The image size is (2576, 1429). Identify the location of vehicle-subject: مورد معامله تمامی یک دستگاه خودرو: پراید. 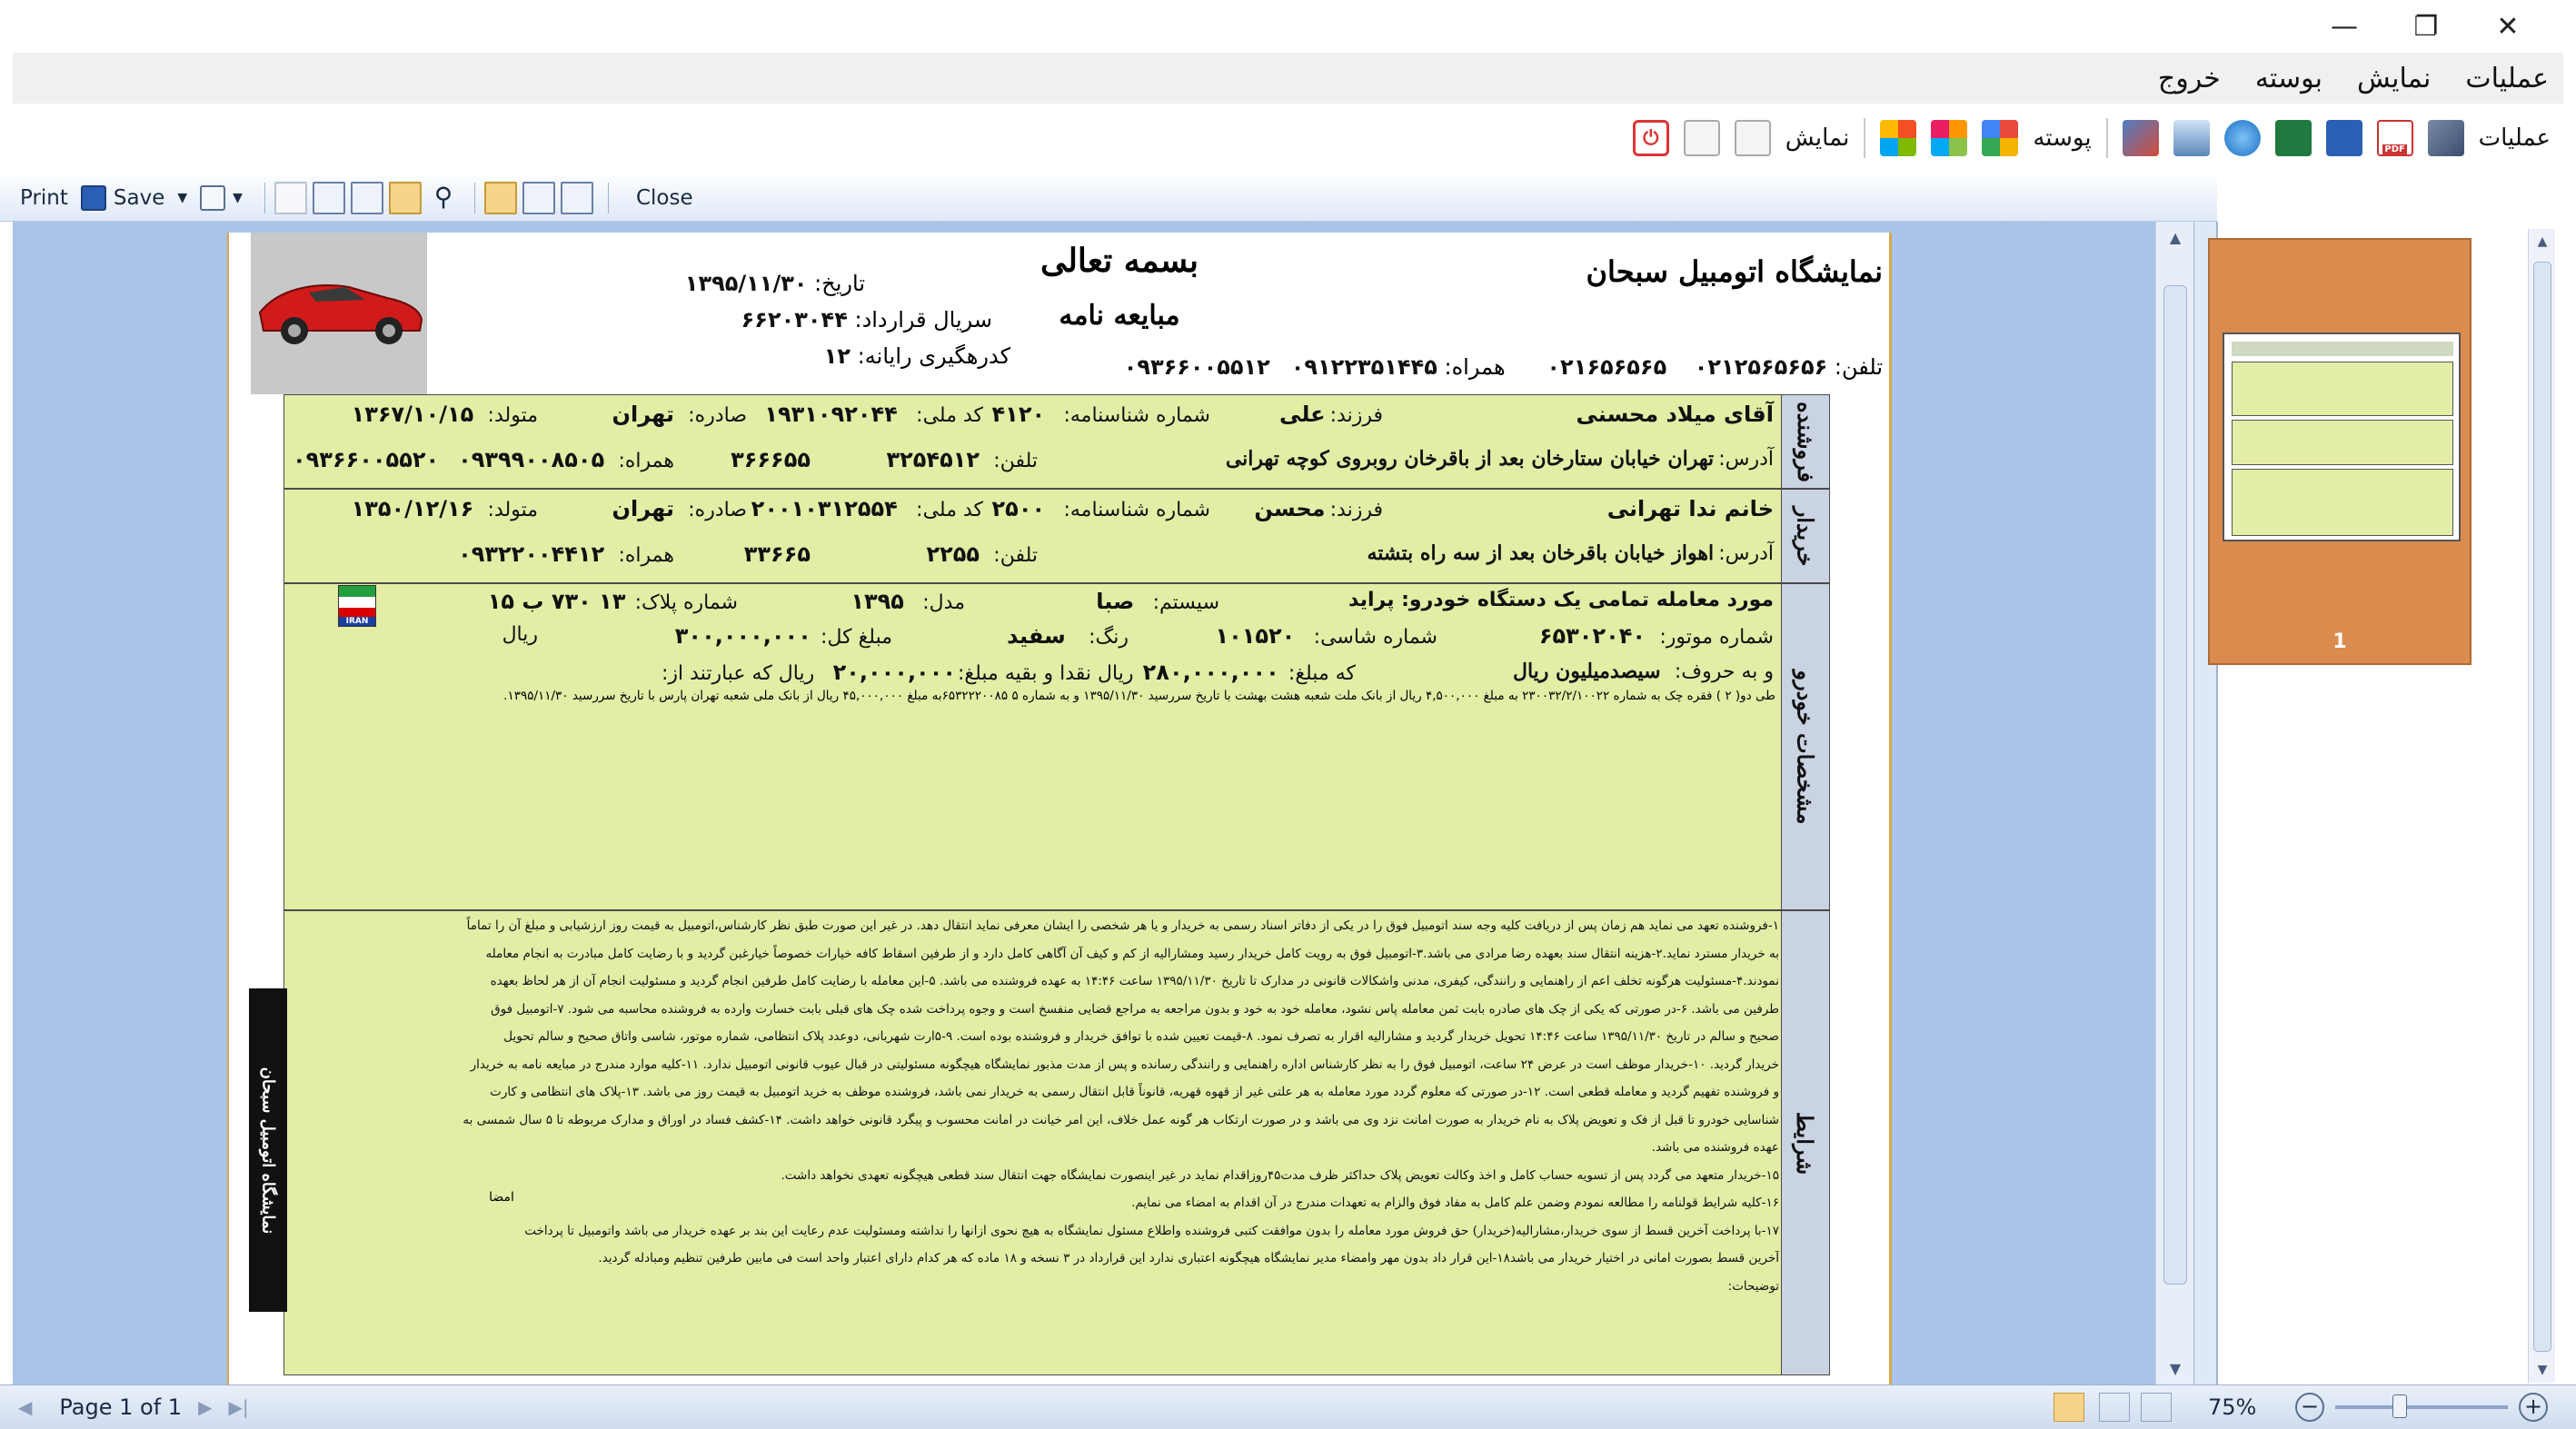
(1561, 600).